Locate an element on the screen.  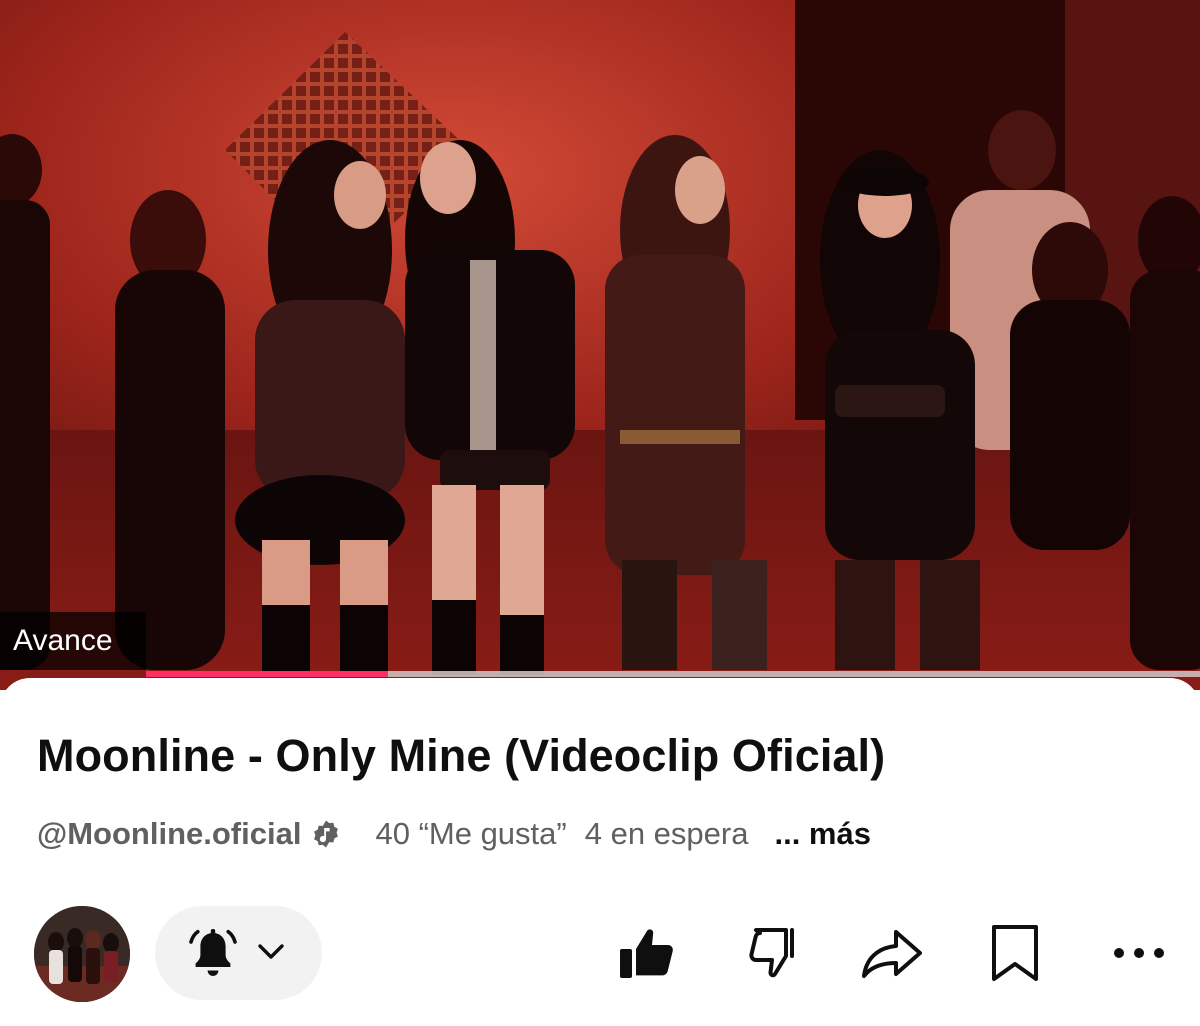
notifications-button is located at coordinates (238, 953).